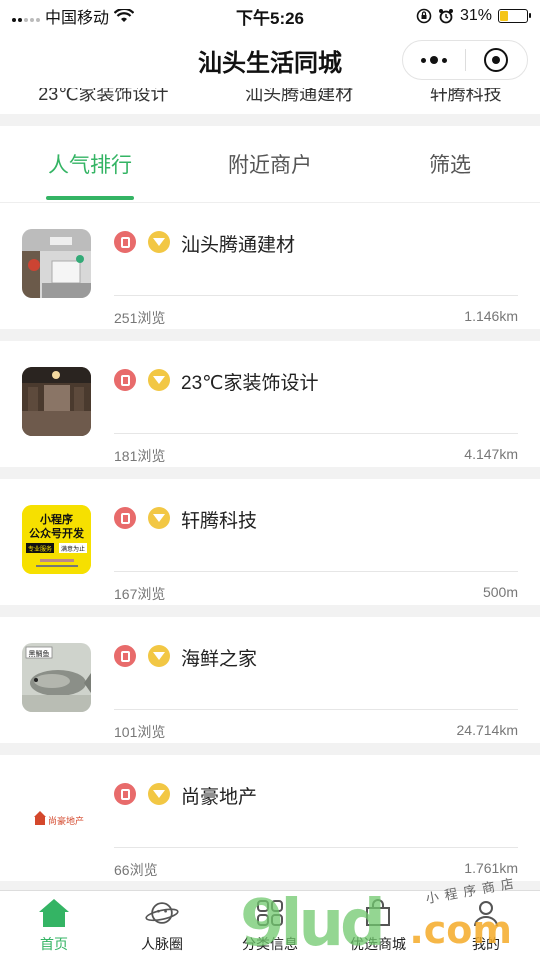  I want to click on store-card: 23℃家装饰设计 181浏览 4.147km, so click(270, 404).